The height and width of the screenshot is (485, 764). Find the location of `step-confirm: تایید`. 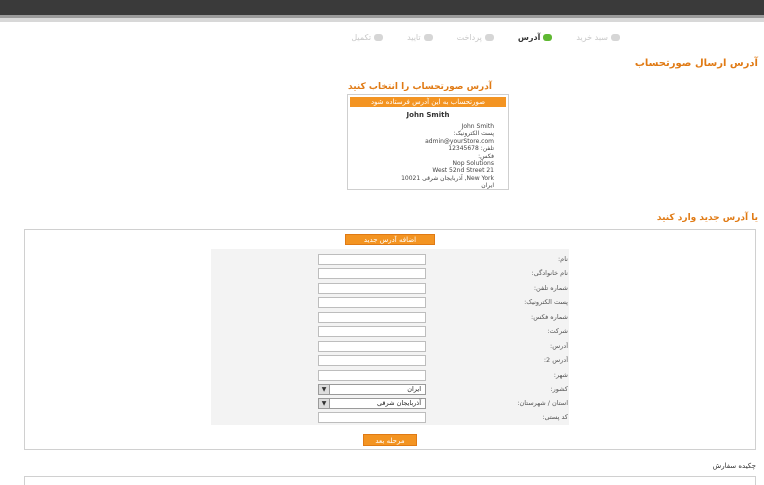

step-confirm: تایید is located at coordinates (420, 37).